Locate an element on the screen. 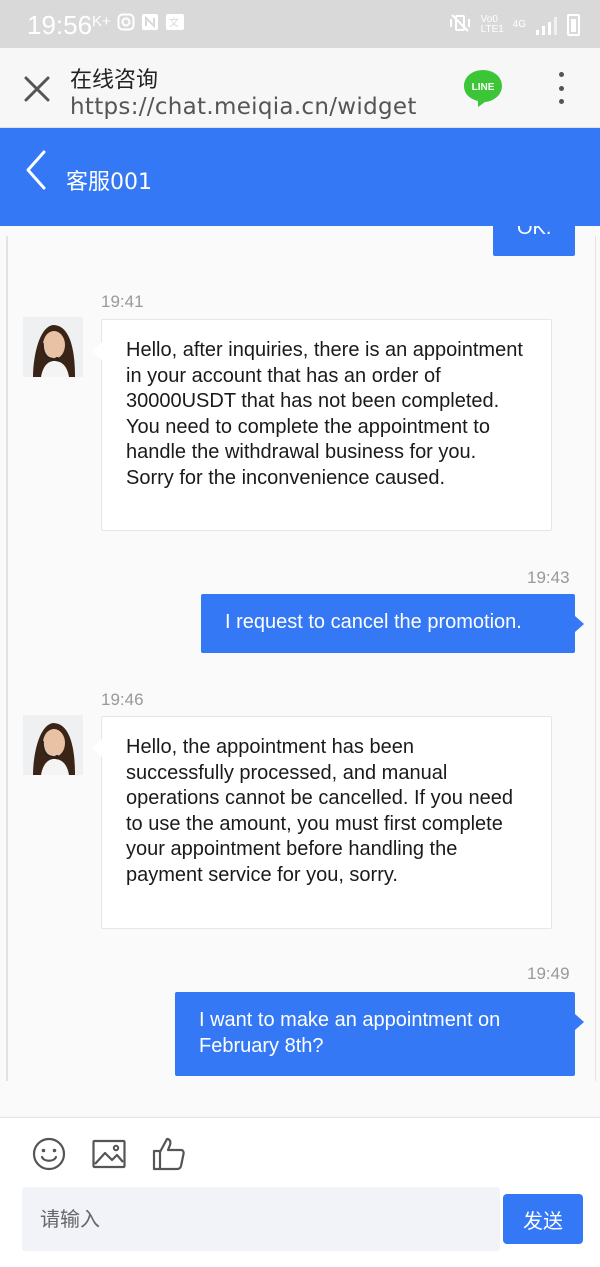  back-icon is located at coordinates (37, 170).